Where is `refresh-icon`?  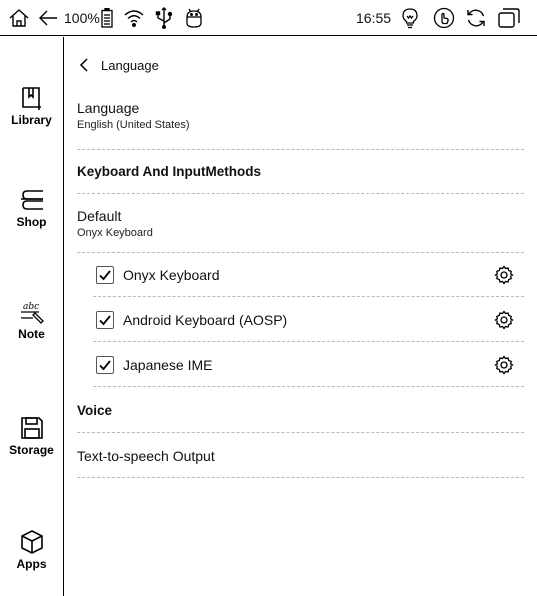
refresh-icon is located at coordinates (476, 18).